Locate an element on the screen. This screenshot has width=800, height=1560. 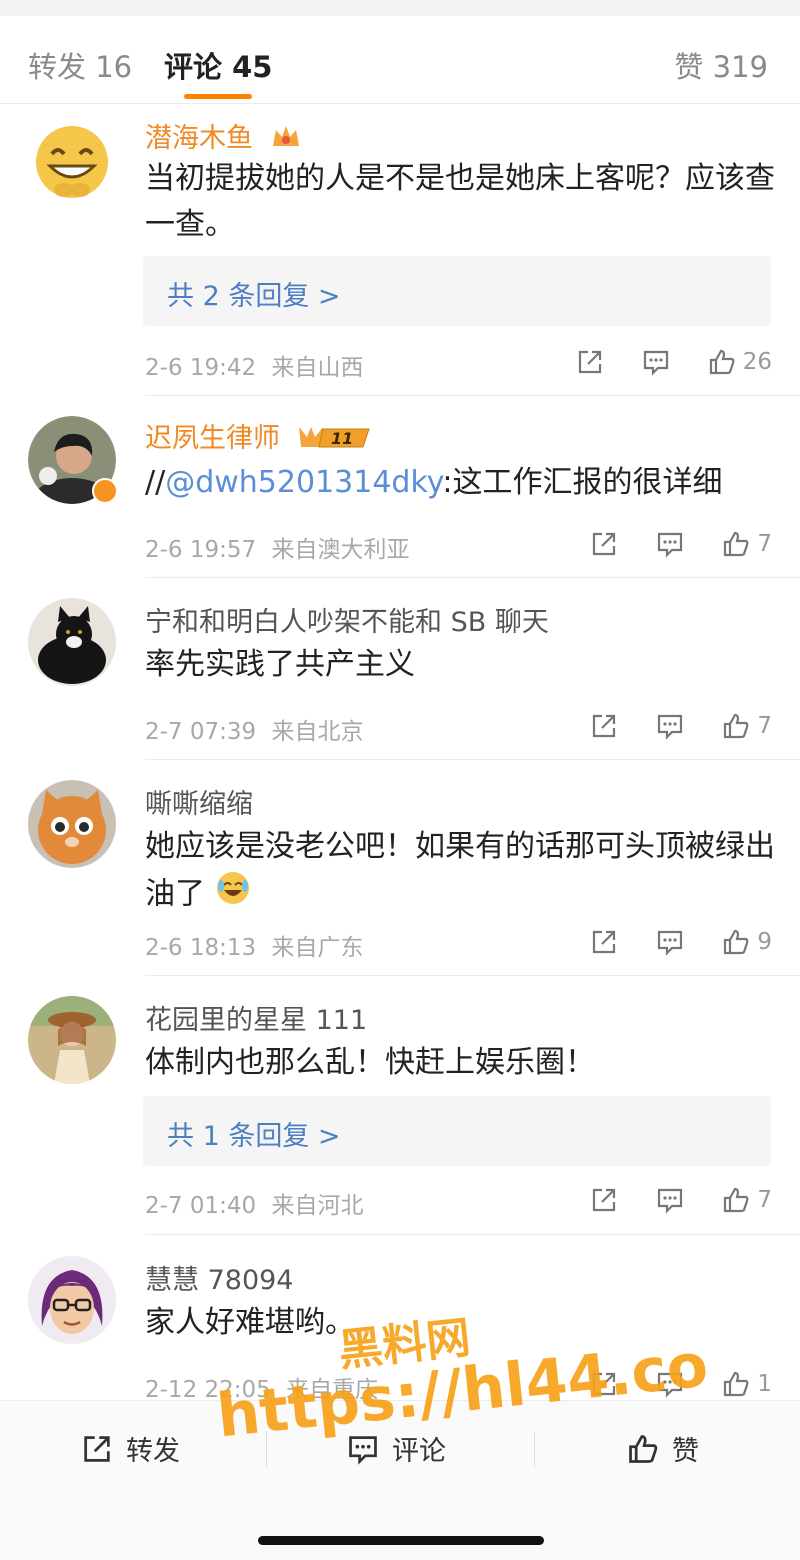
cartoon-glasses-avatar-icon is located at coordinates (72, 1300).